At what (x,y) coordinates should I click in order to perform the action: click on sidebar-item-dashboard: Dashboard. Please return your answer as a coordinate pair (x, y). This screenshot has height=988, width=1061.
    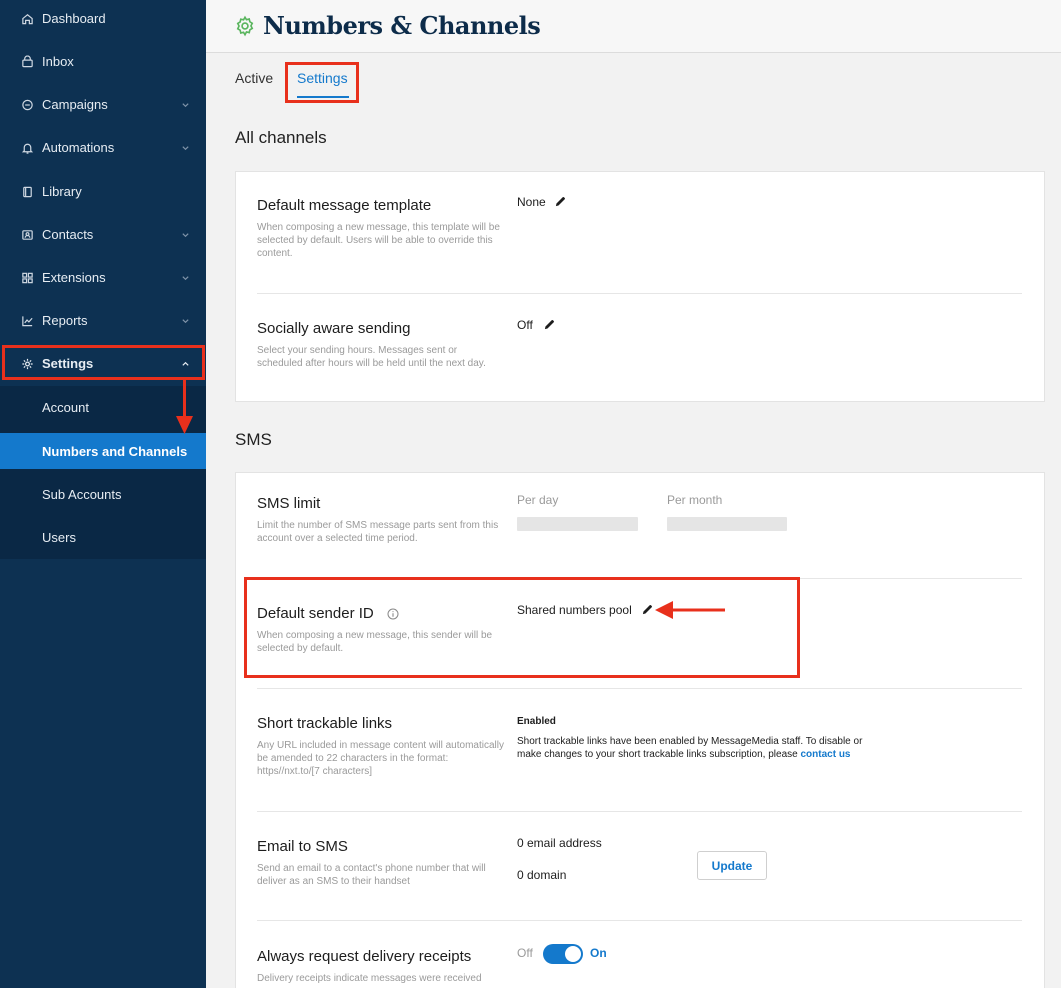
    Looking at the image, I should click on (103, 20).